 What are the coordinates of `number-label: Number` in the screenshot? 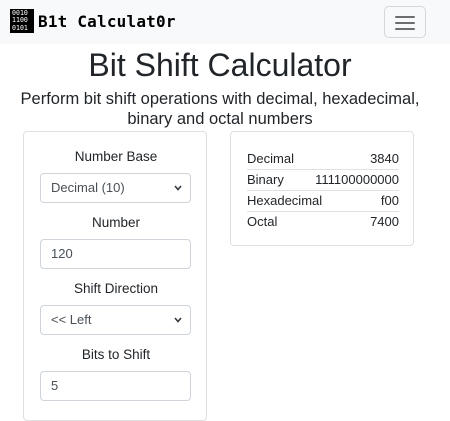 It's located at (115, 222).